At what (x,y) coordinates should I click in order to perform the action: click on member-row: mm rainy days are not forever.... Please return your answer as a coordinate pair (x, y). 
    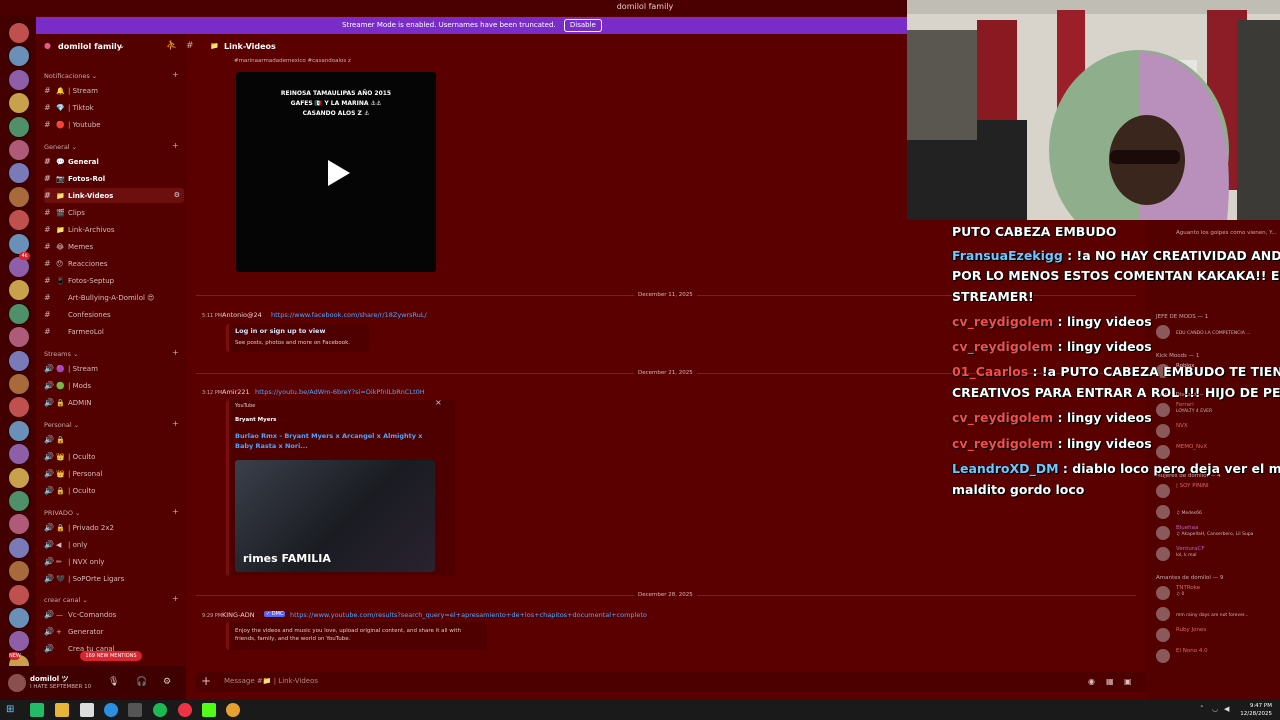
    Looking at the image, I should click on (1218, 613).